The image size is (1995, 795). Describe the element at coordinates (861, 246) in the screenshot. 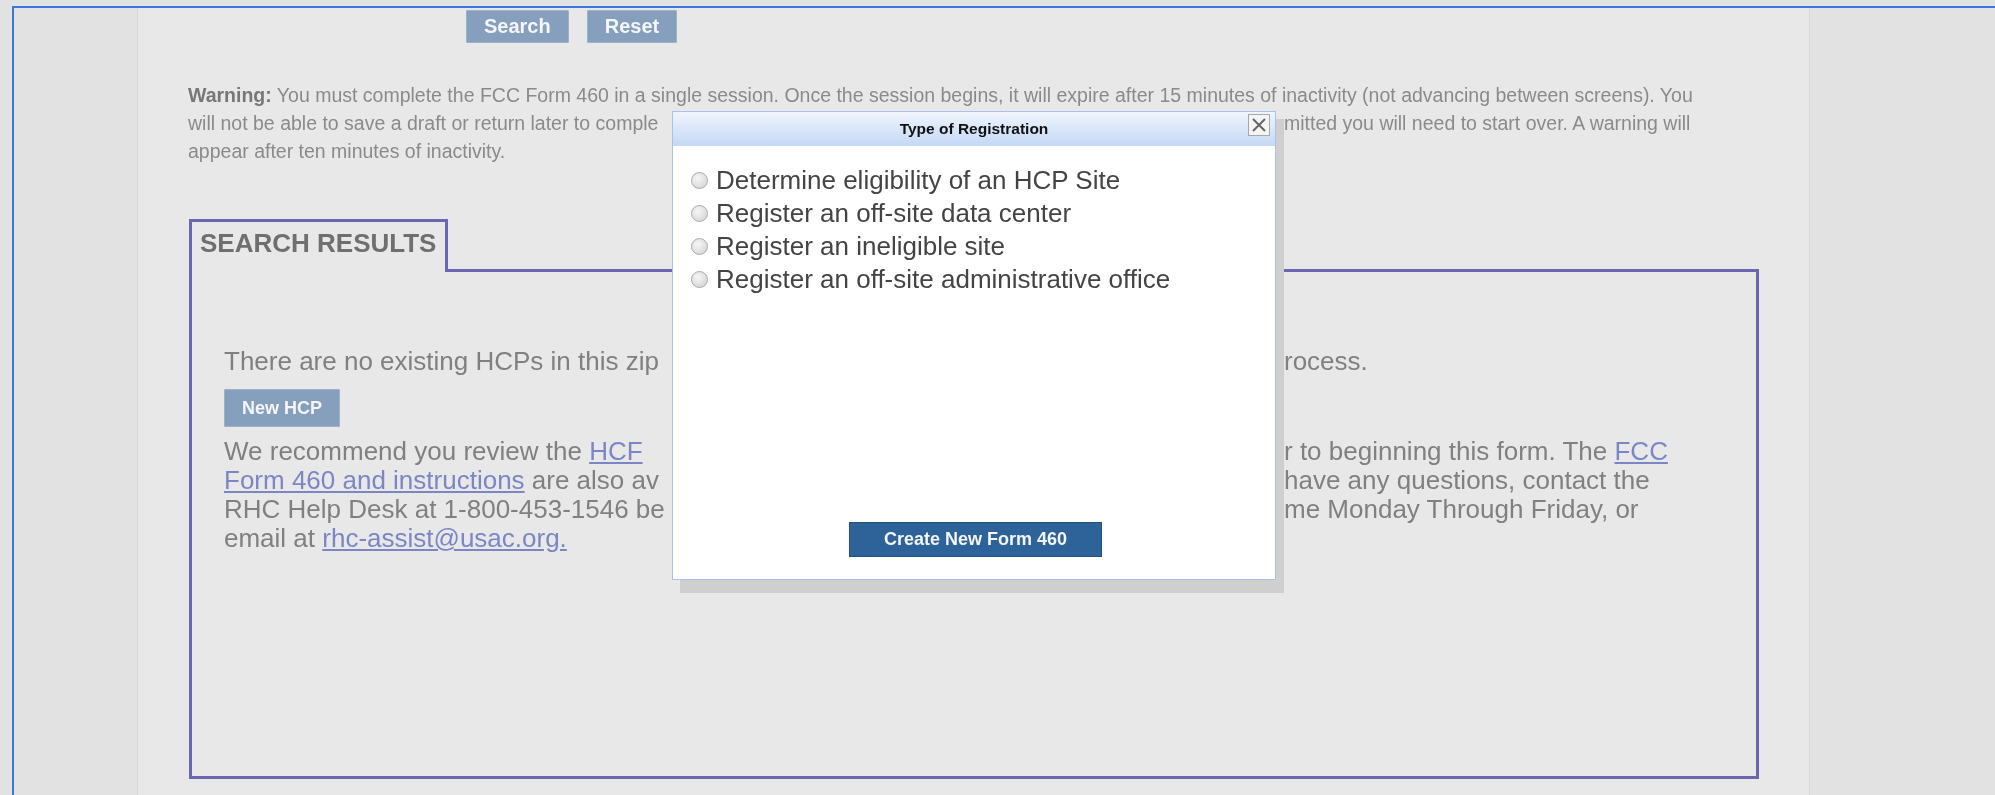

I see `option-label: Register an ineligible site` at that location.